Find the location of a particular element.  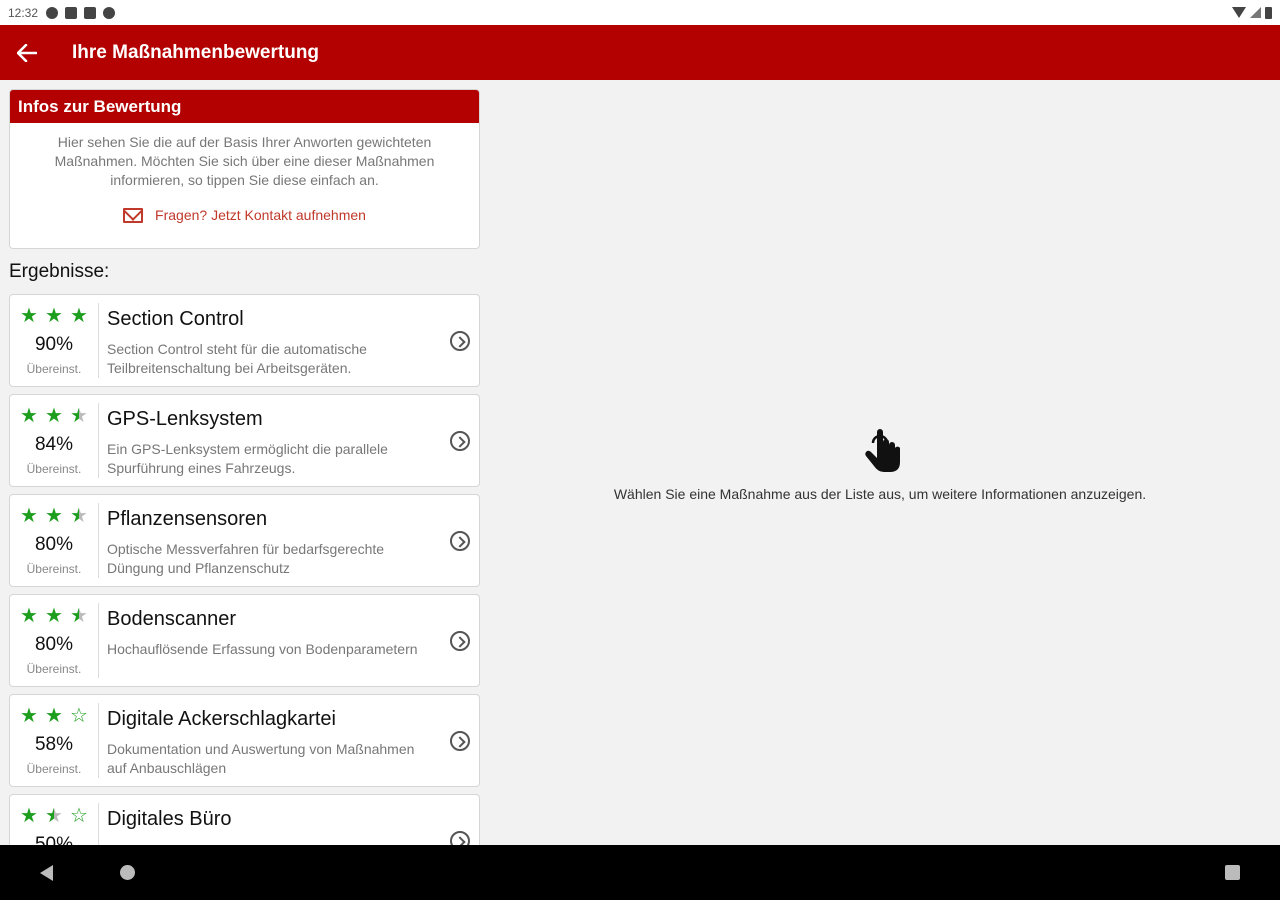

result-title: Digitale Ackerschlagkartei is located at coordinates (221, 719).